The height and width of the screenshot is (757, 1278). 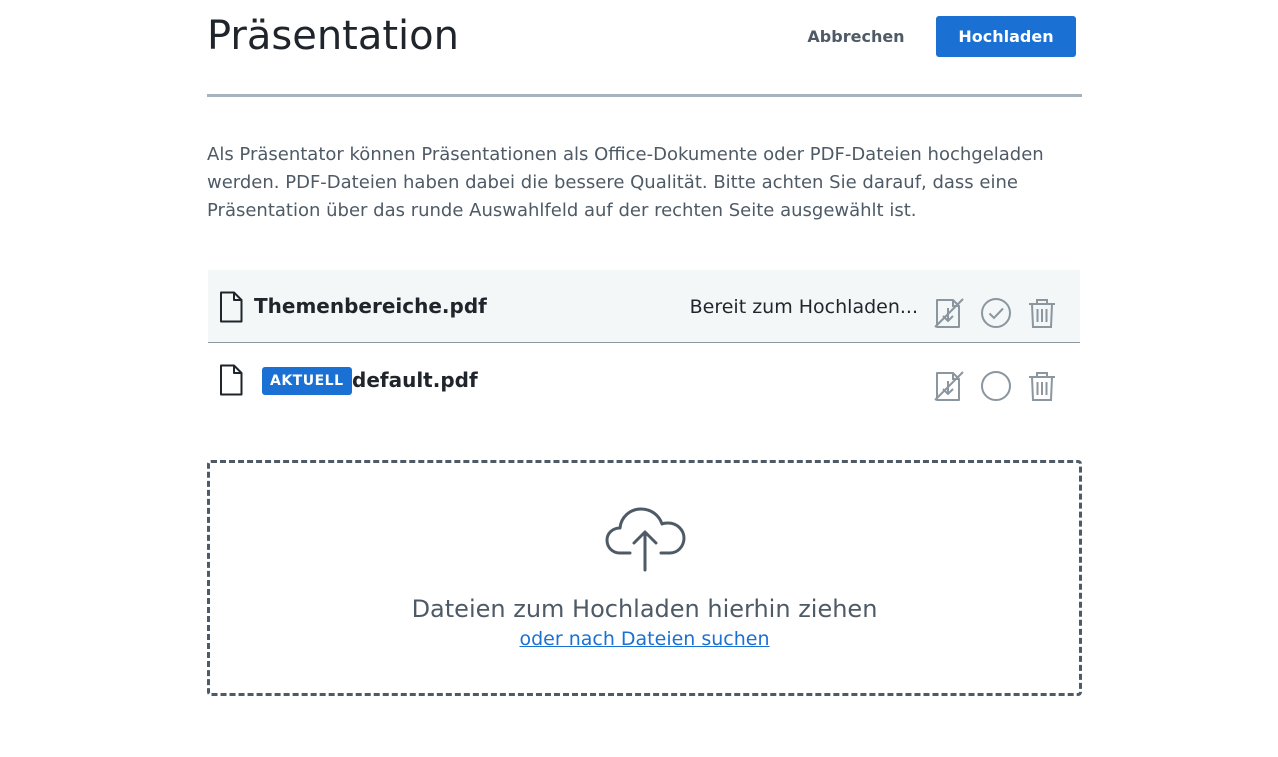 I want to click on browse-files-link-wrapper: oder nach Dateien suchen, so click(x=644, y=639).